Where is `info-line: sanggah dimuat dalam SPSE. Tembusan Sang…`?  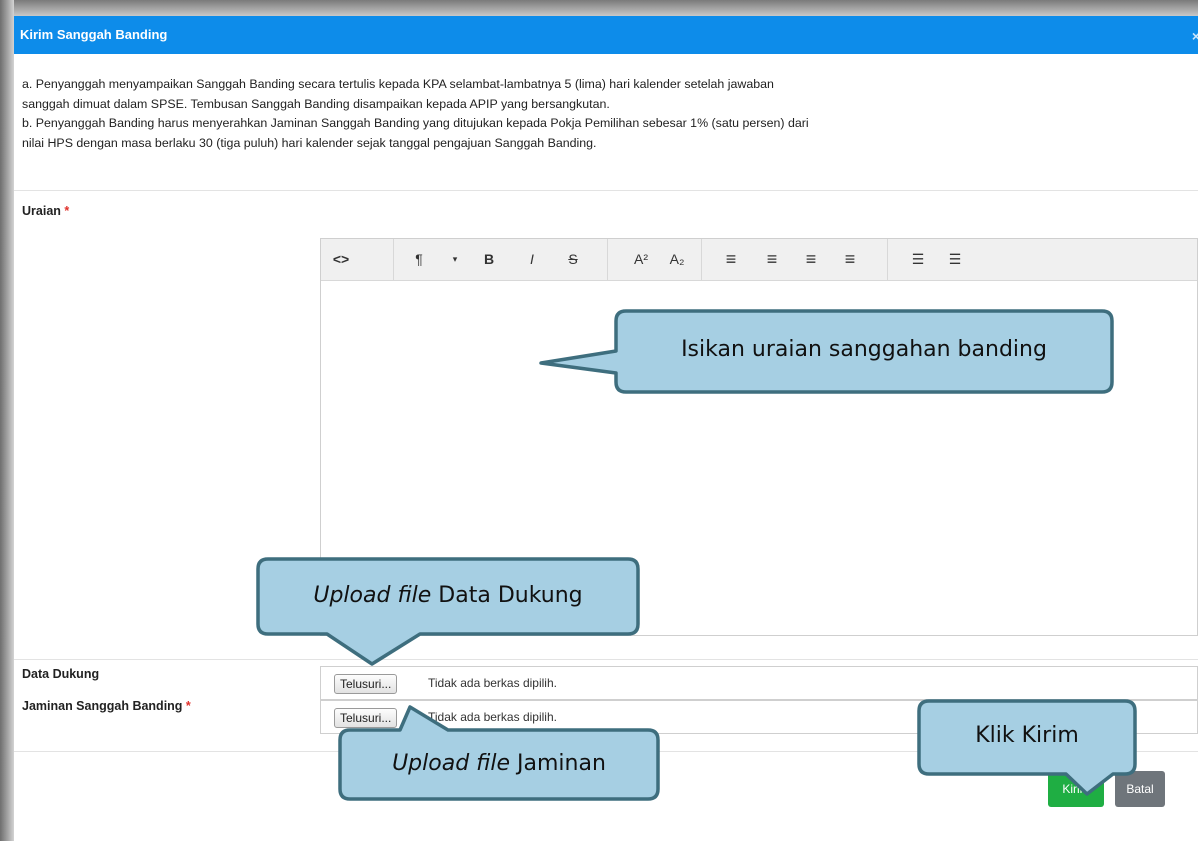
info-line: sanggah dimuat dalam SPSE. Tembusan Sang… is located at coordinates (316, 103).